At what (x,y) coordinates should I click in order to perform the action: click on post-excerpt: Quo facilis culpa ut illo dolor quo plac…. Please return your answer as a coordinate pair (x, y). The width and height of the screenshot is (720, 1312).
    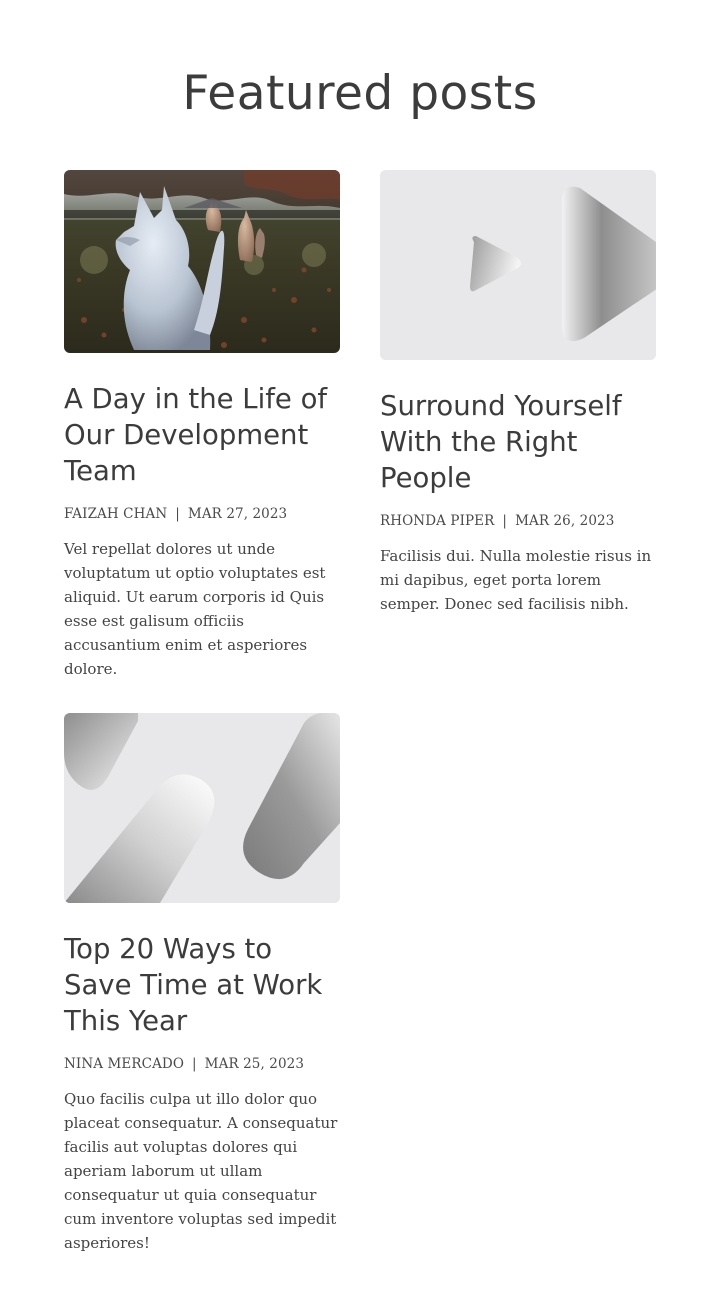
    Looking at the image, I should click on (201, 1171).